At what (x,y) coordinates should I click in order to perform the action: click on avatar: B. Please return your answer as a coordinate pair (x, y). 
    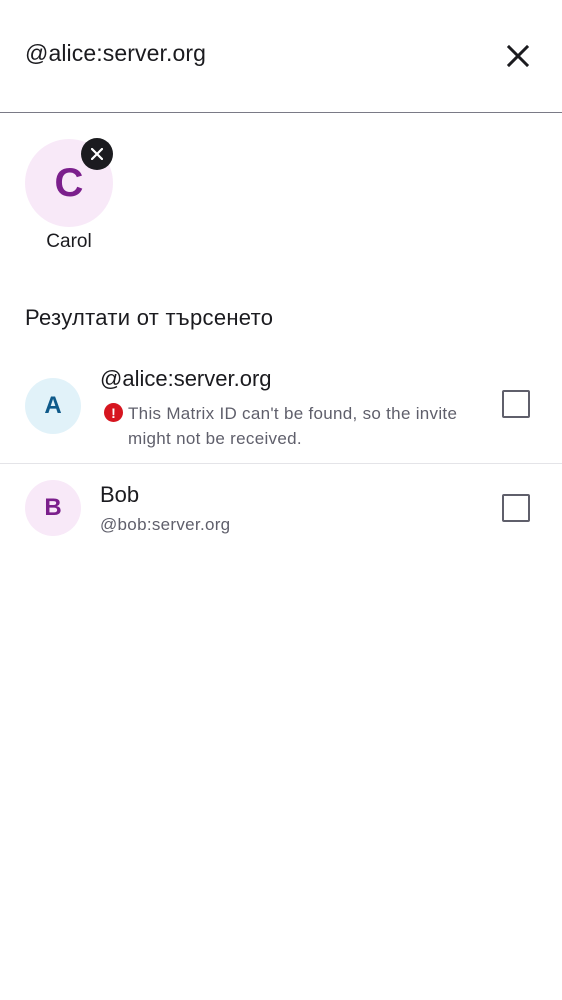
    Looking at the image, I should click on (53, 508).